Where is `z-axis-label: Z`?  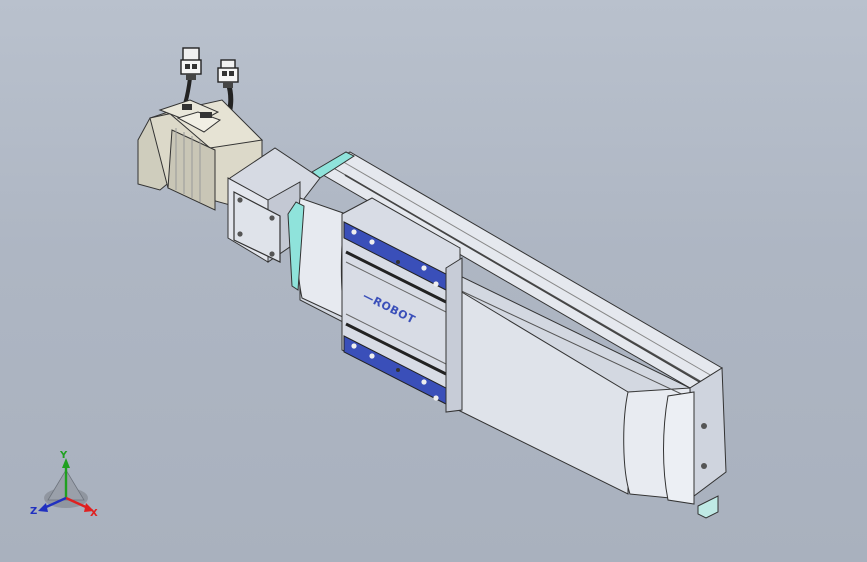 z-axis-label: Z is located at coordinates (33, 511).